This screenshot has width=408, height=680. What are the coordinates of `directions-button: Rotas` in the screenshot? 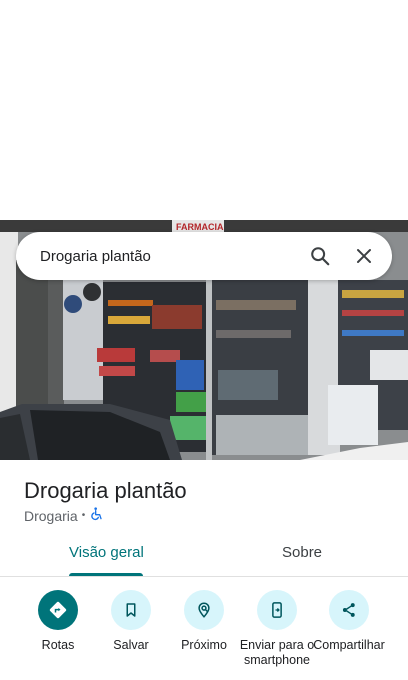 It's located at (58, 621).